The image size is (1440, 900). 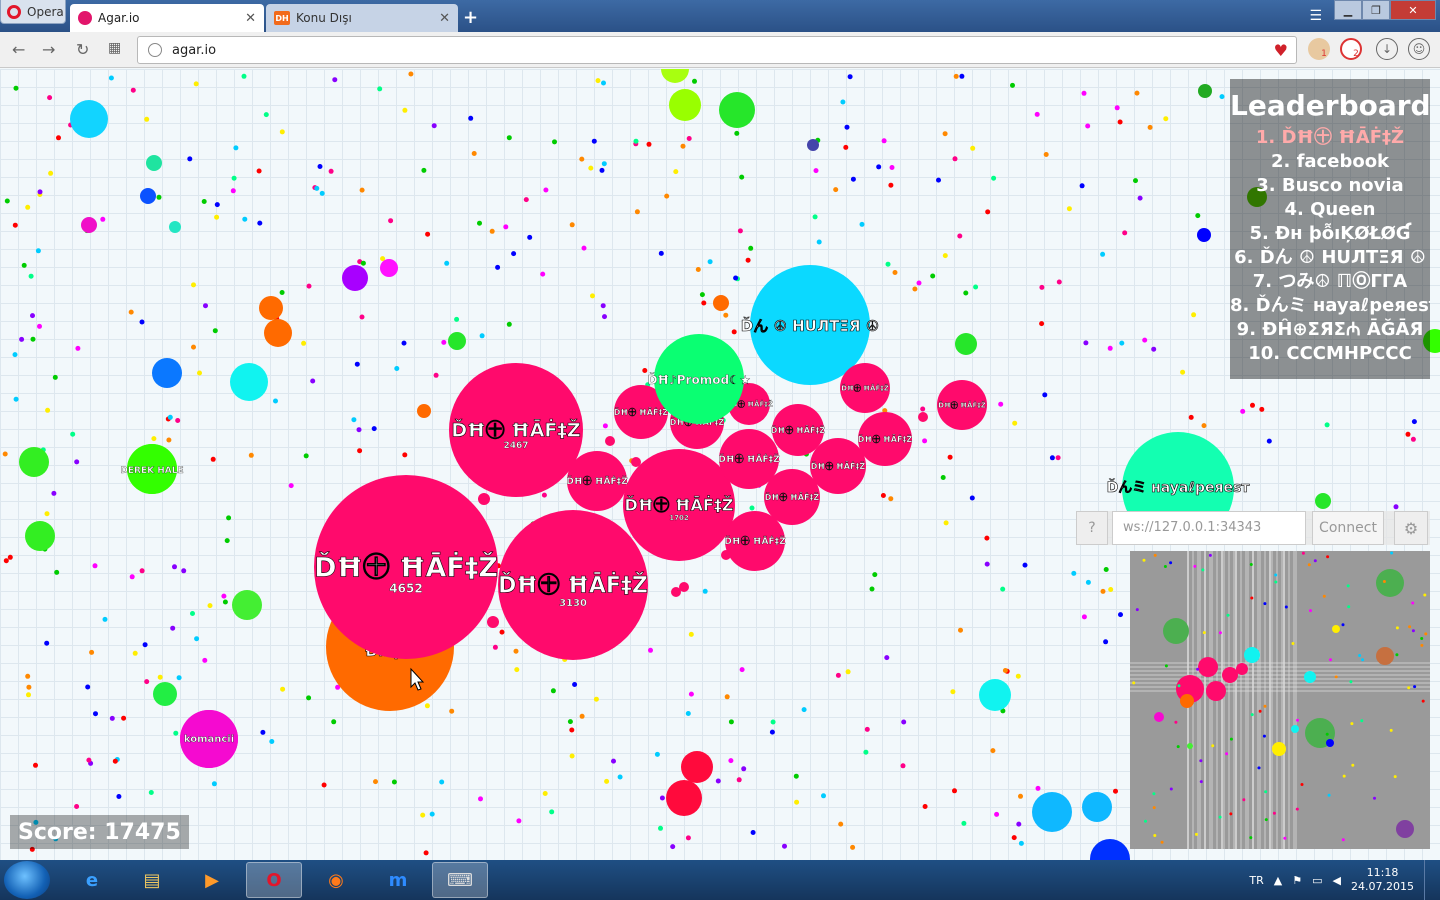 I want to click on maxthon-icon: m, so click(x=398, y=880).